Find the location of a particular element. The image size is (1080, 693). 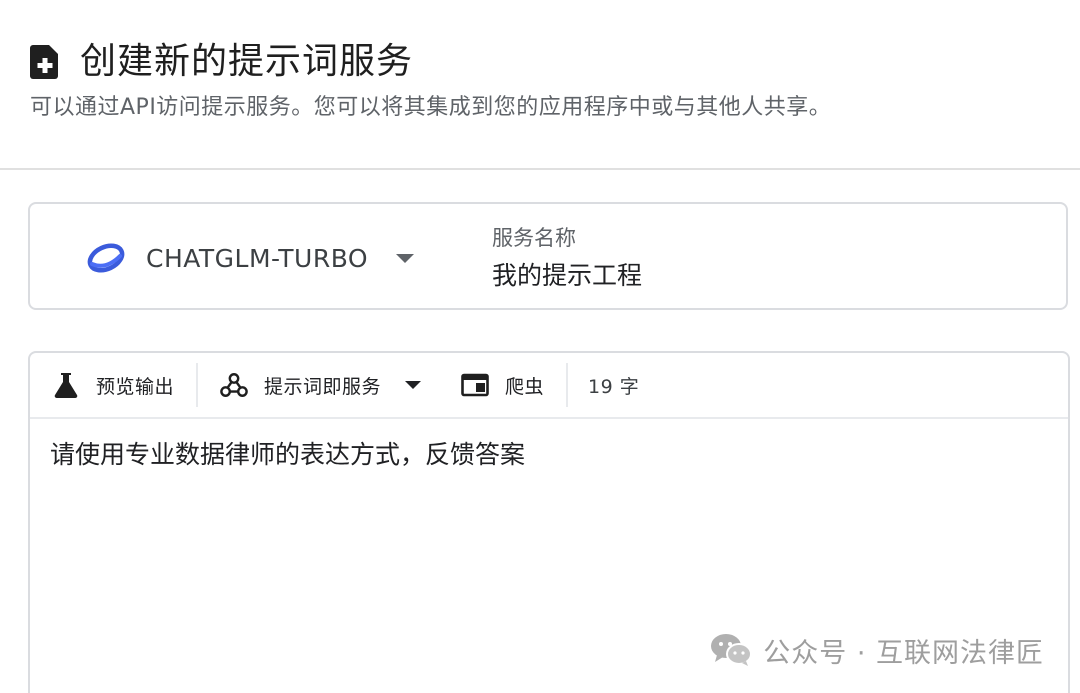

page-title: 创建新的提示词服务 is located at coordinates (247, 61).